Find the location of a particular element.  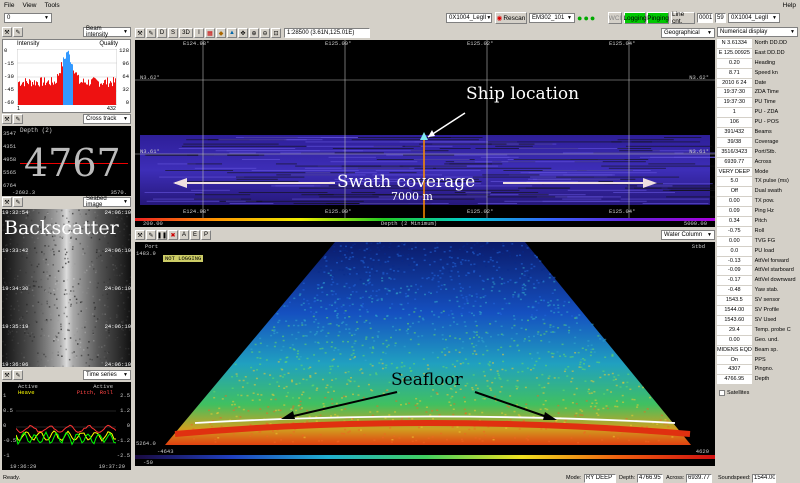

menu-help: Help is located at coordinates (789, 5).